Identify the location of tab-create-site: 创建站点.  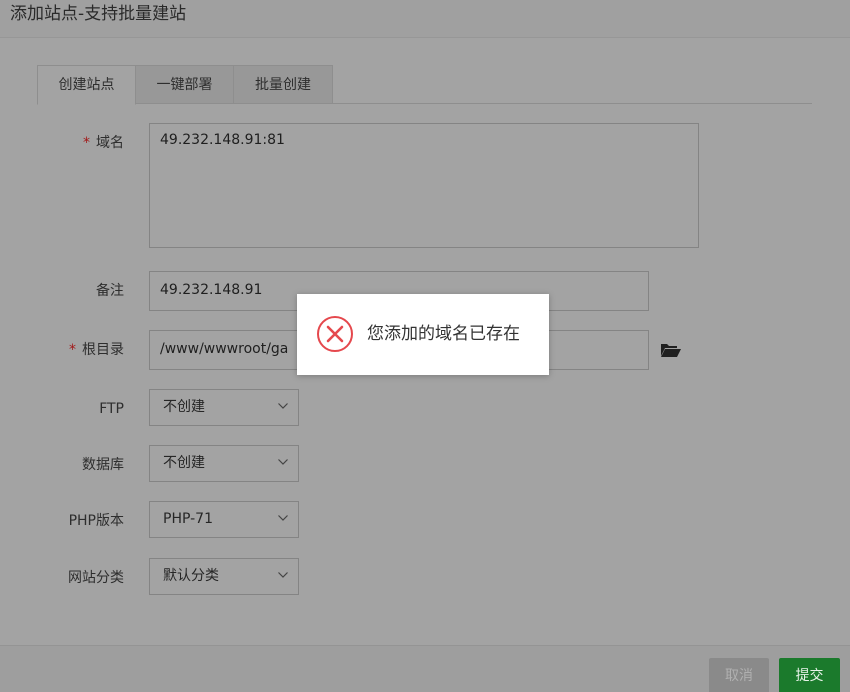
(86, 85).